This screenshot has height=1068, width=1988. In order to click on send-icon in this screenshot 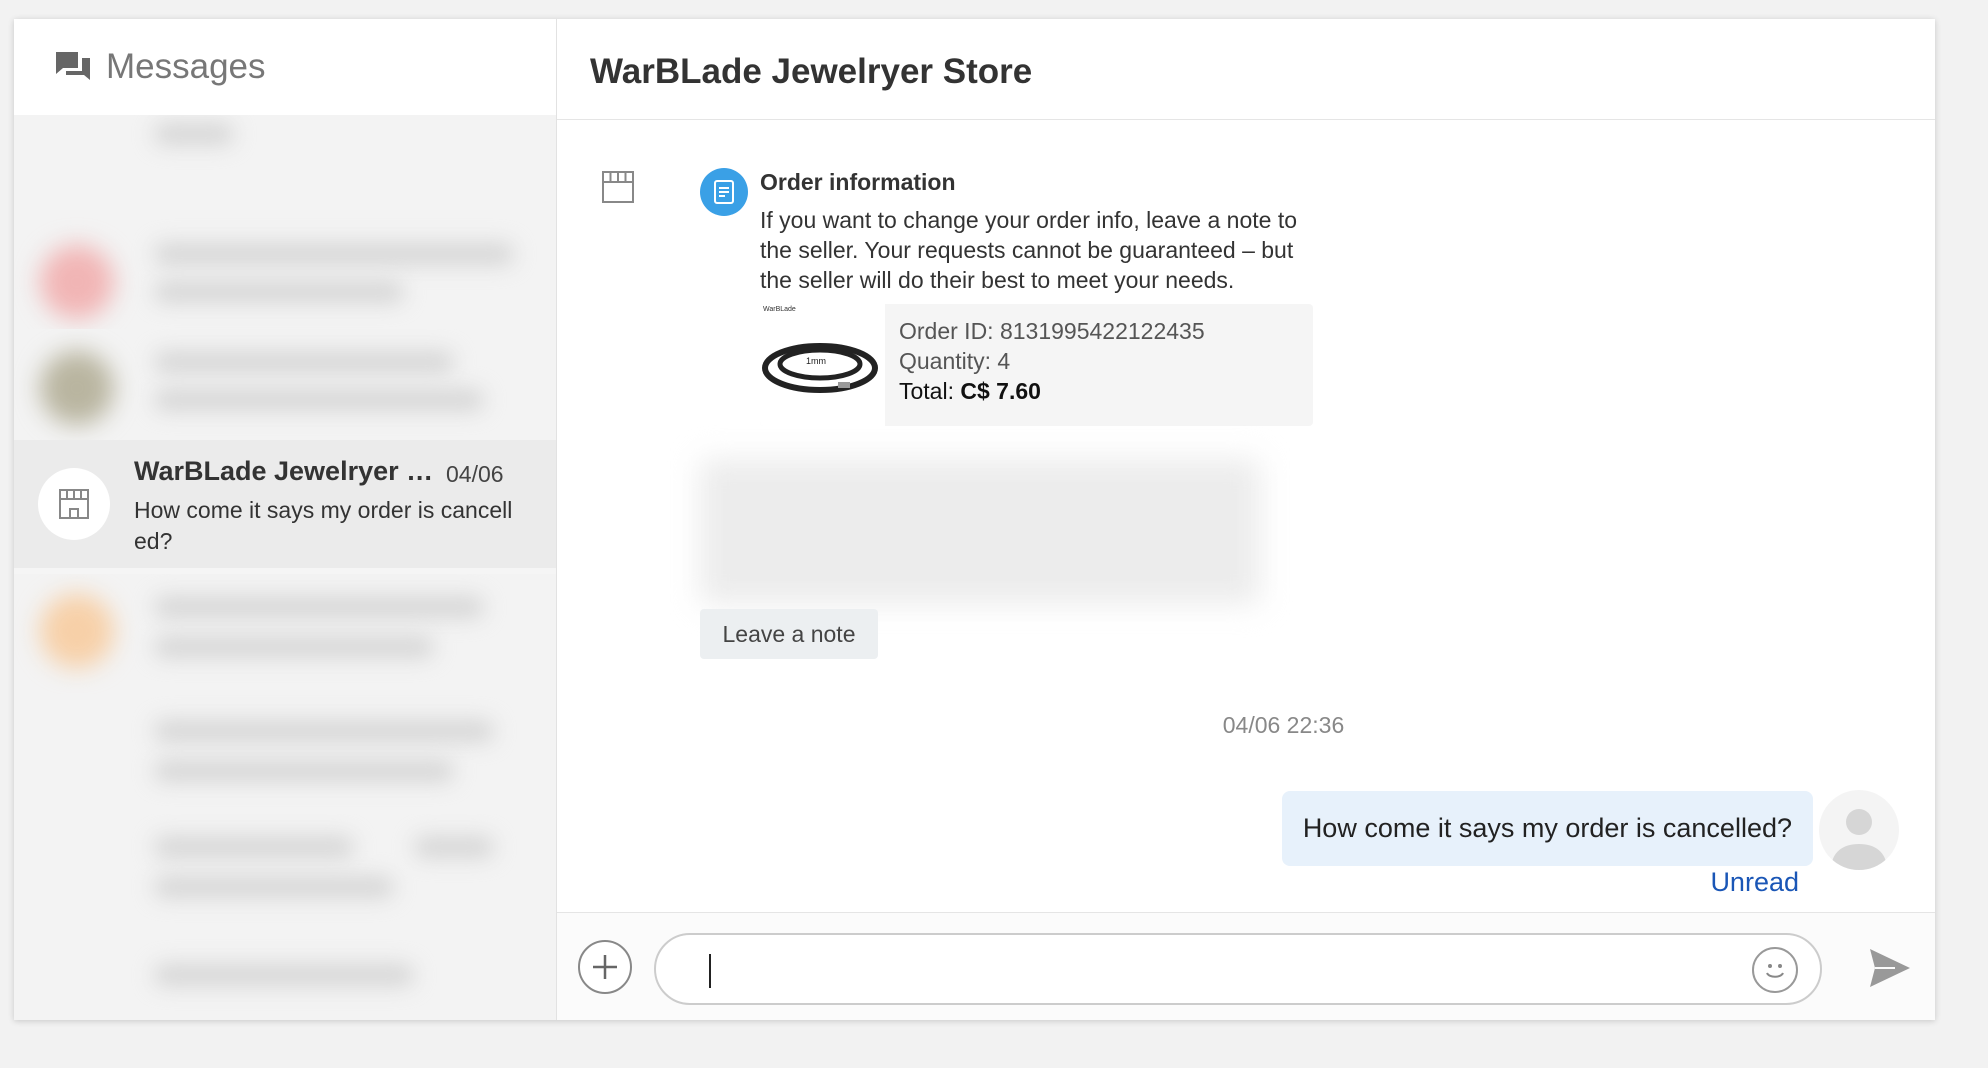, I will do `click(1890, 968)`.